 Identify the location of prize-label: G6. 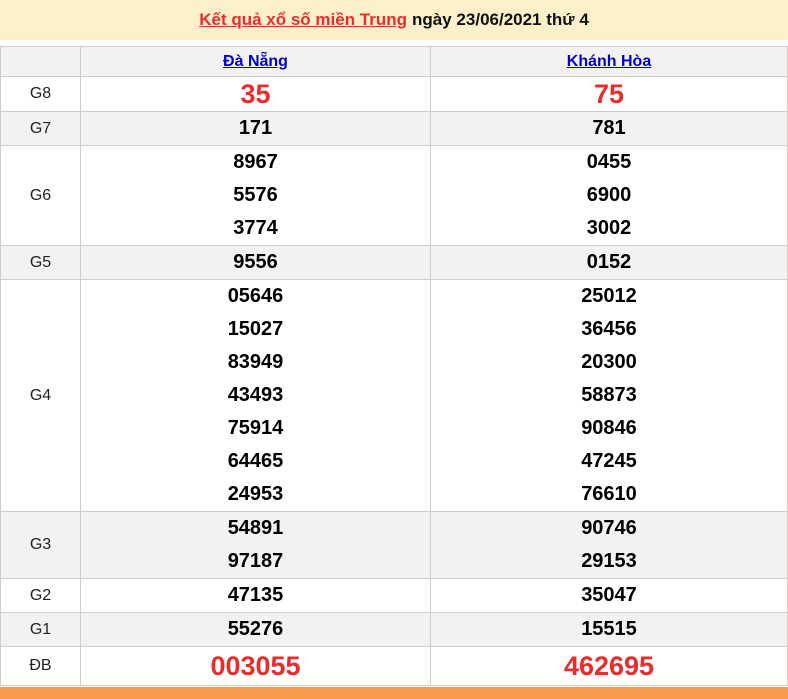
(40, 195).